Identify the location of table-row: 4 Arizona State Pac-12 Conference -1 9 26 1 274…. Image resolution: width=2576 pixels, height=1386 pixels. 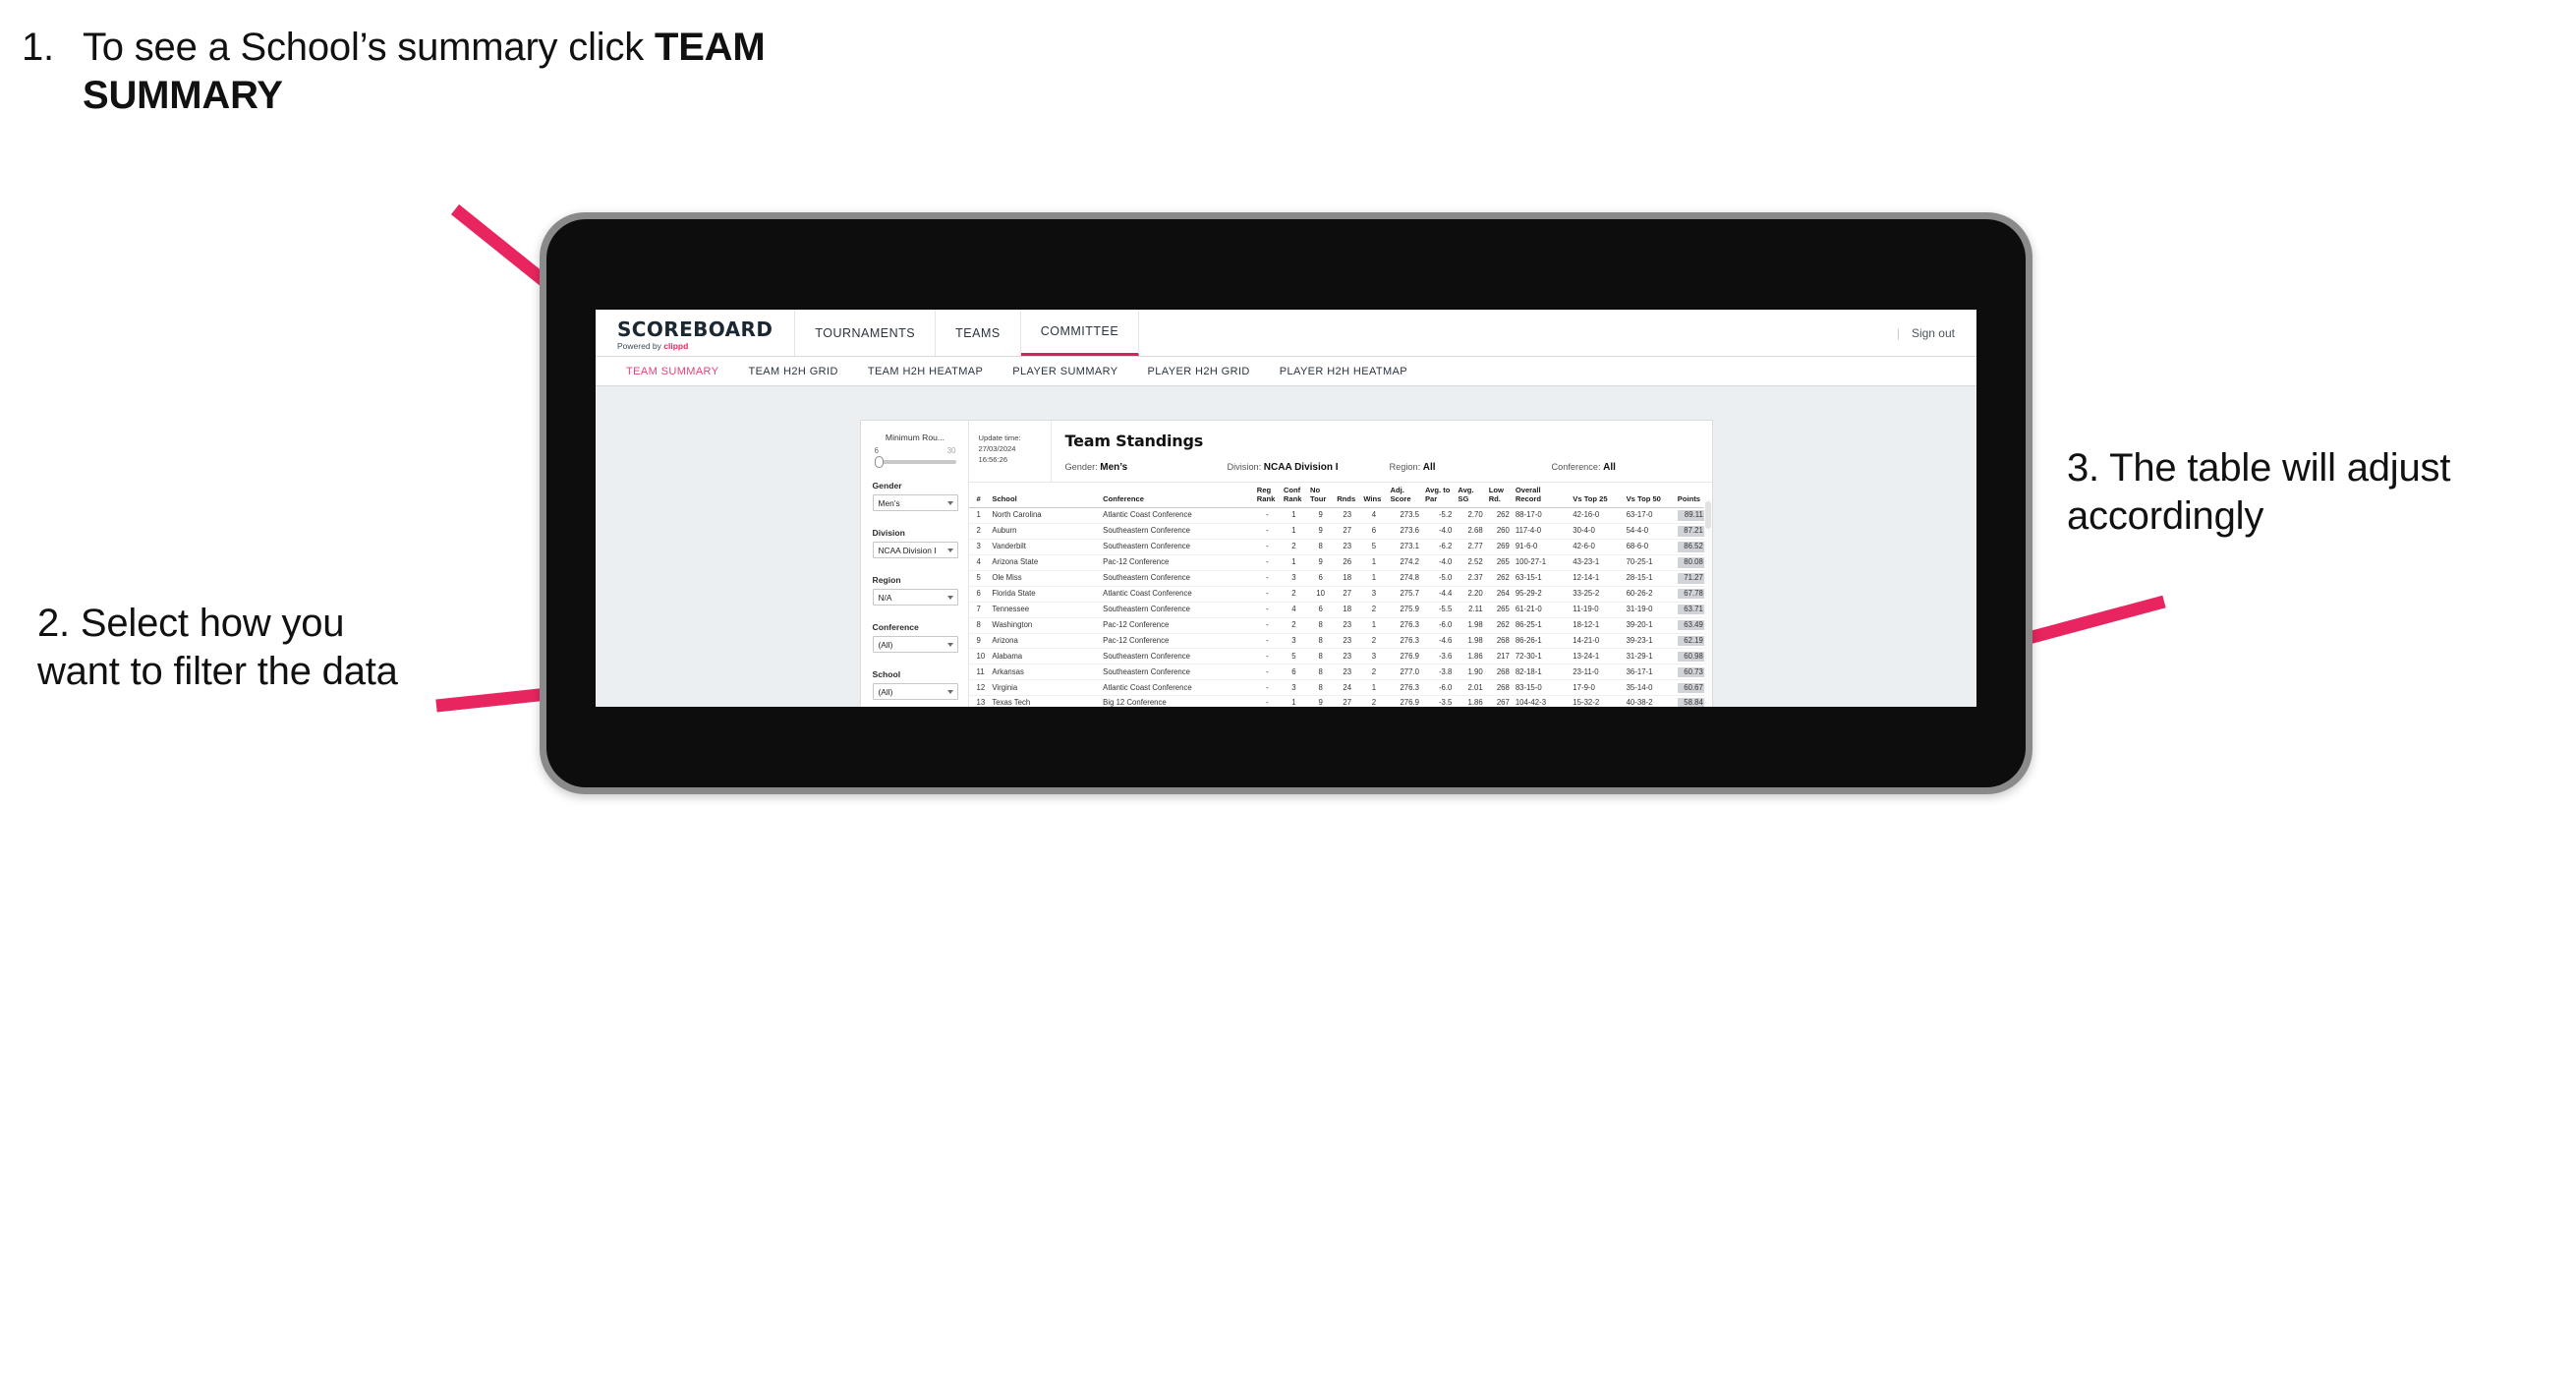
(1340, 563).